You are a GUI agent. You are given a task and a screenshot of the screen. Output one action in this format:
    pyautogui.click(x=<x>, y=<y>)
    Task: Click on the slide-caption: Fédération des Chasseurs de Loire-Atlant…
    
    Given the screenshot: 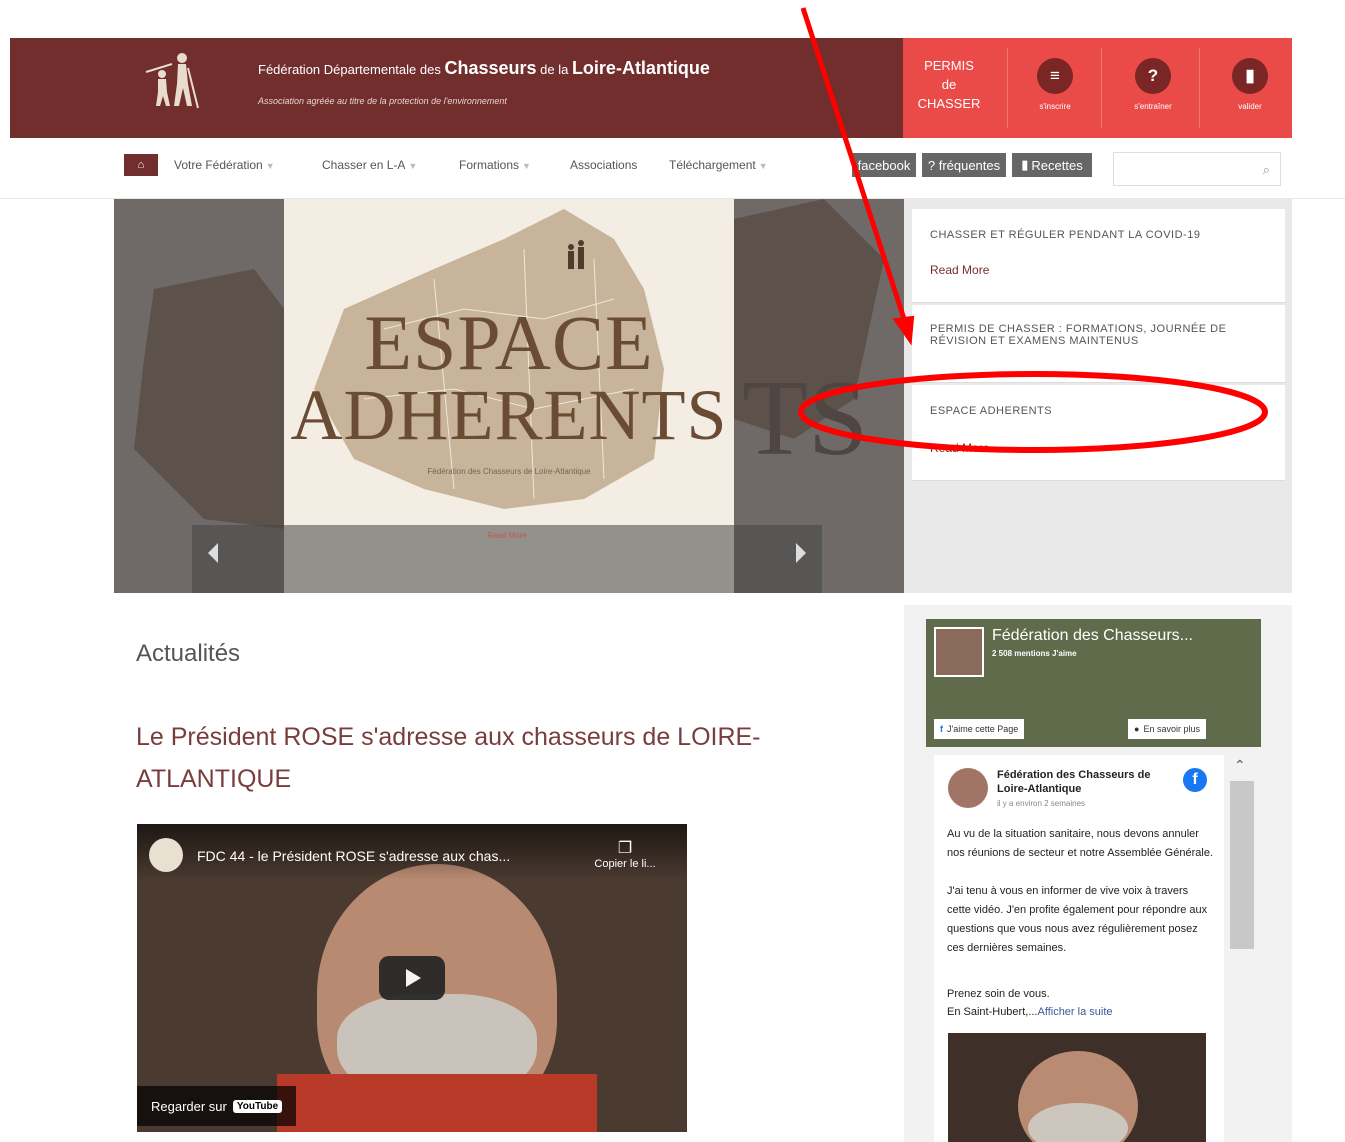 What is the action you would take?
    pyautogui.click(x=509, y=471)
    